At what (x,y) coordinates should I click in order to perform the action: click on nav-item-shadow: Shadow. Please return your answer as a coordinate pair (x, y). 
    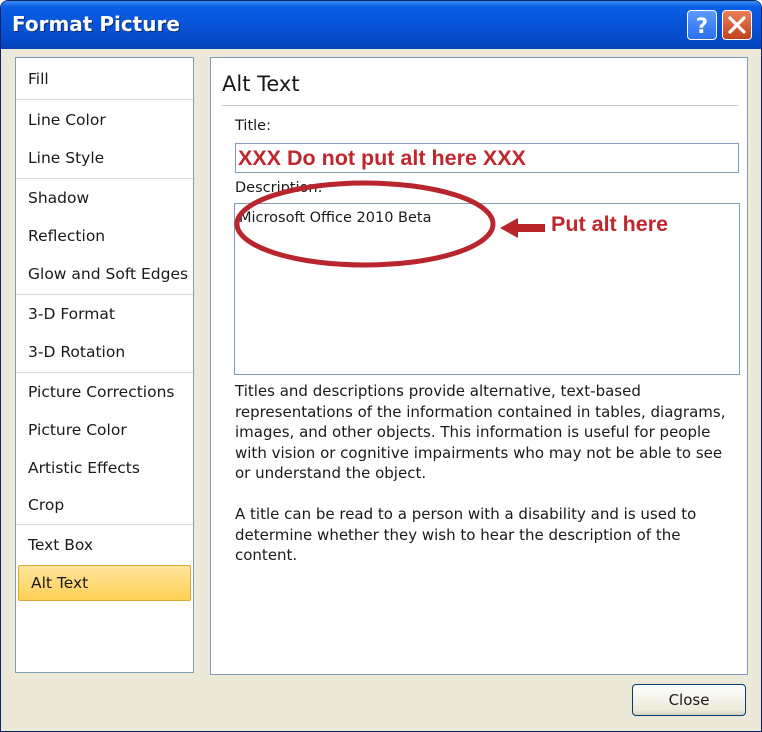
    Looking at the image, I should click on (104, 198).